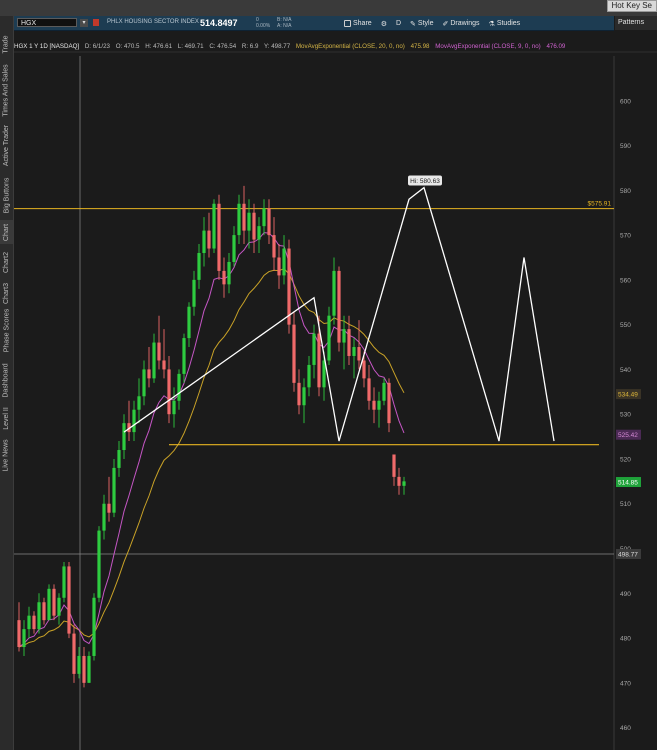 Image resolution: width=657 pixels, height=750 pixels. What do you see at coordinates (628, 555) in the screenshot?
I see `price-tag-label: 498.77` at bounding box center [628, 555].